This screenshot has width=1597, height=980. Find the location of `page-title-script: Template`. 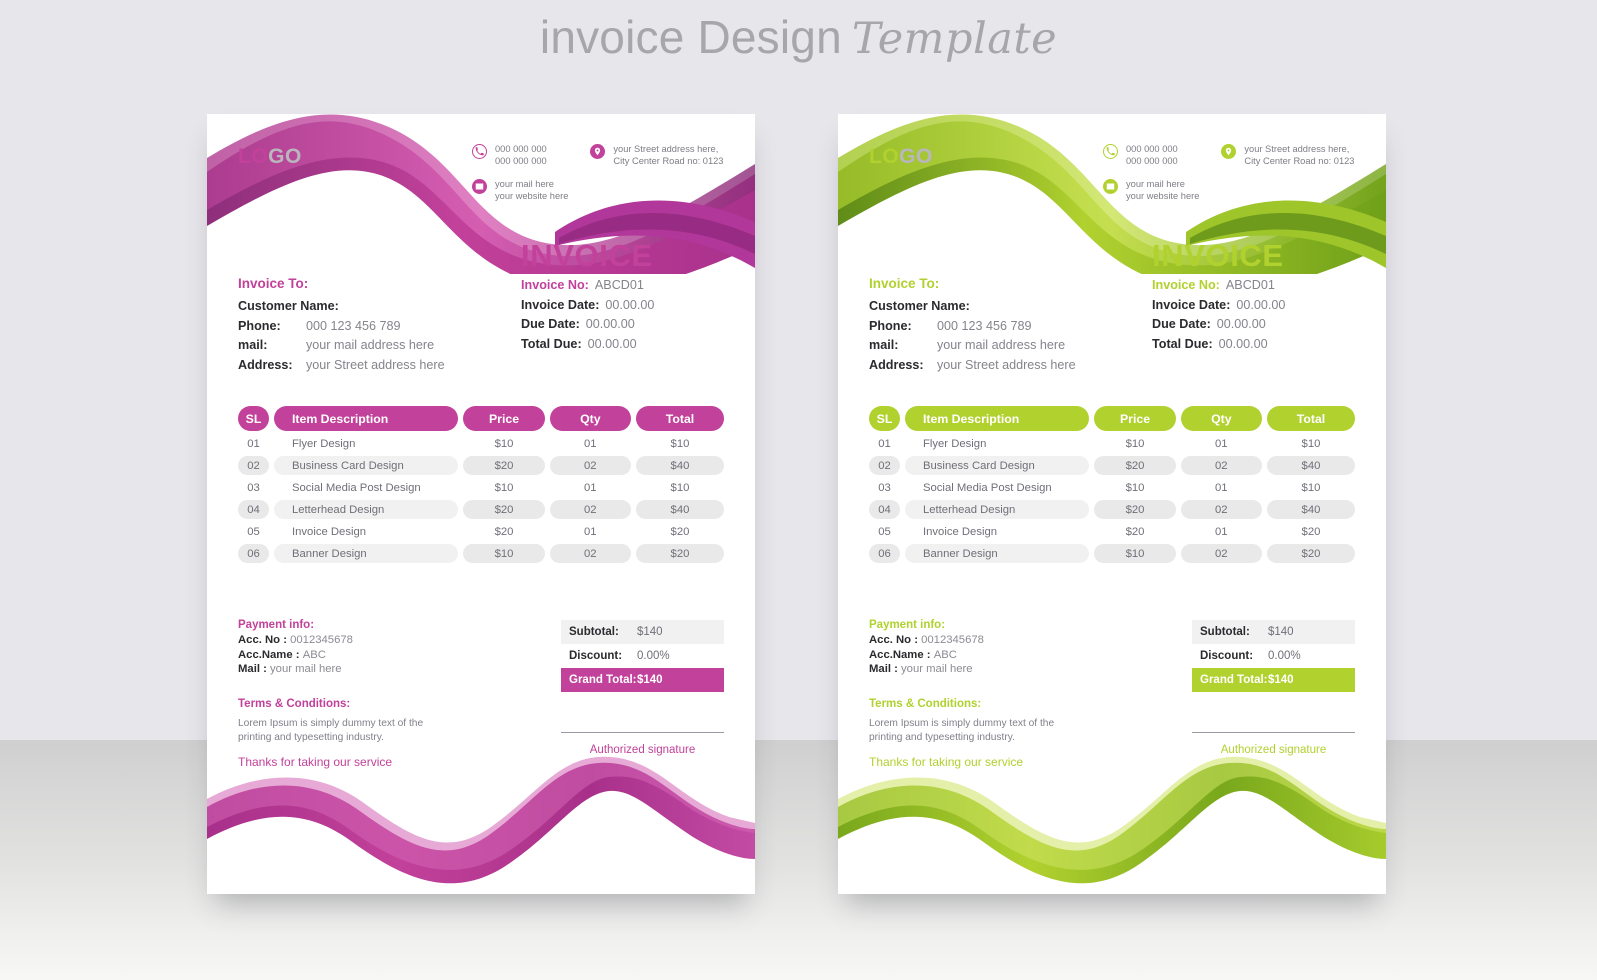

page-title-script: Template is located at coordinates (954, 39).